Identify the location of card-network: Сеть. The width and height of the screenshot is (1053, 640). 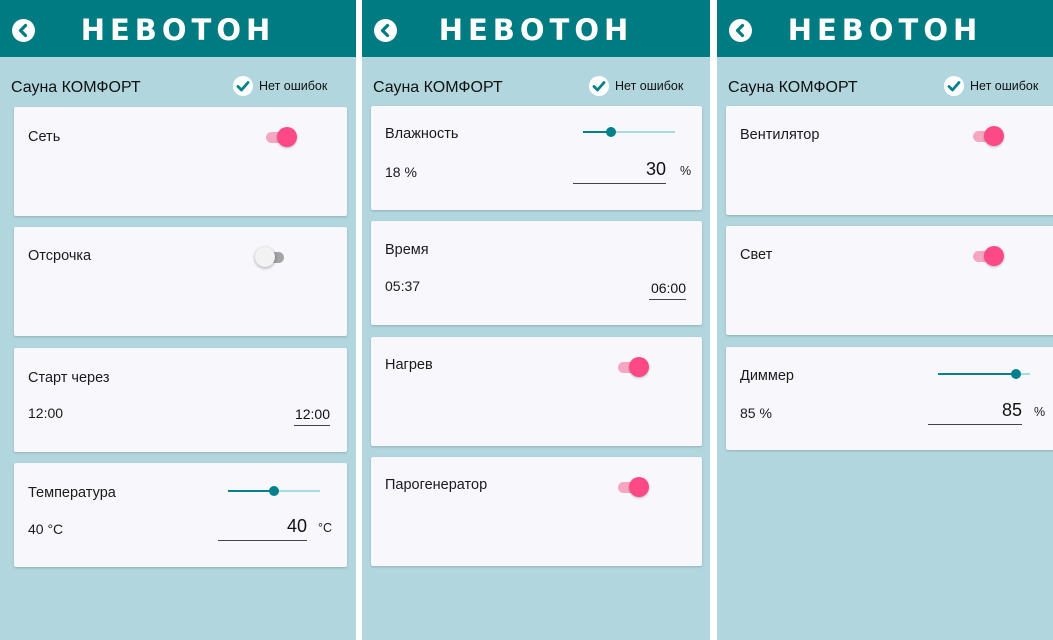
(180, 161).